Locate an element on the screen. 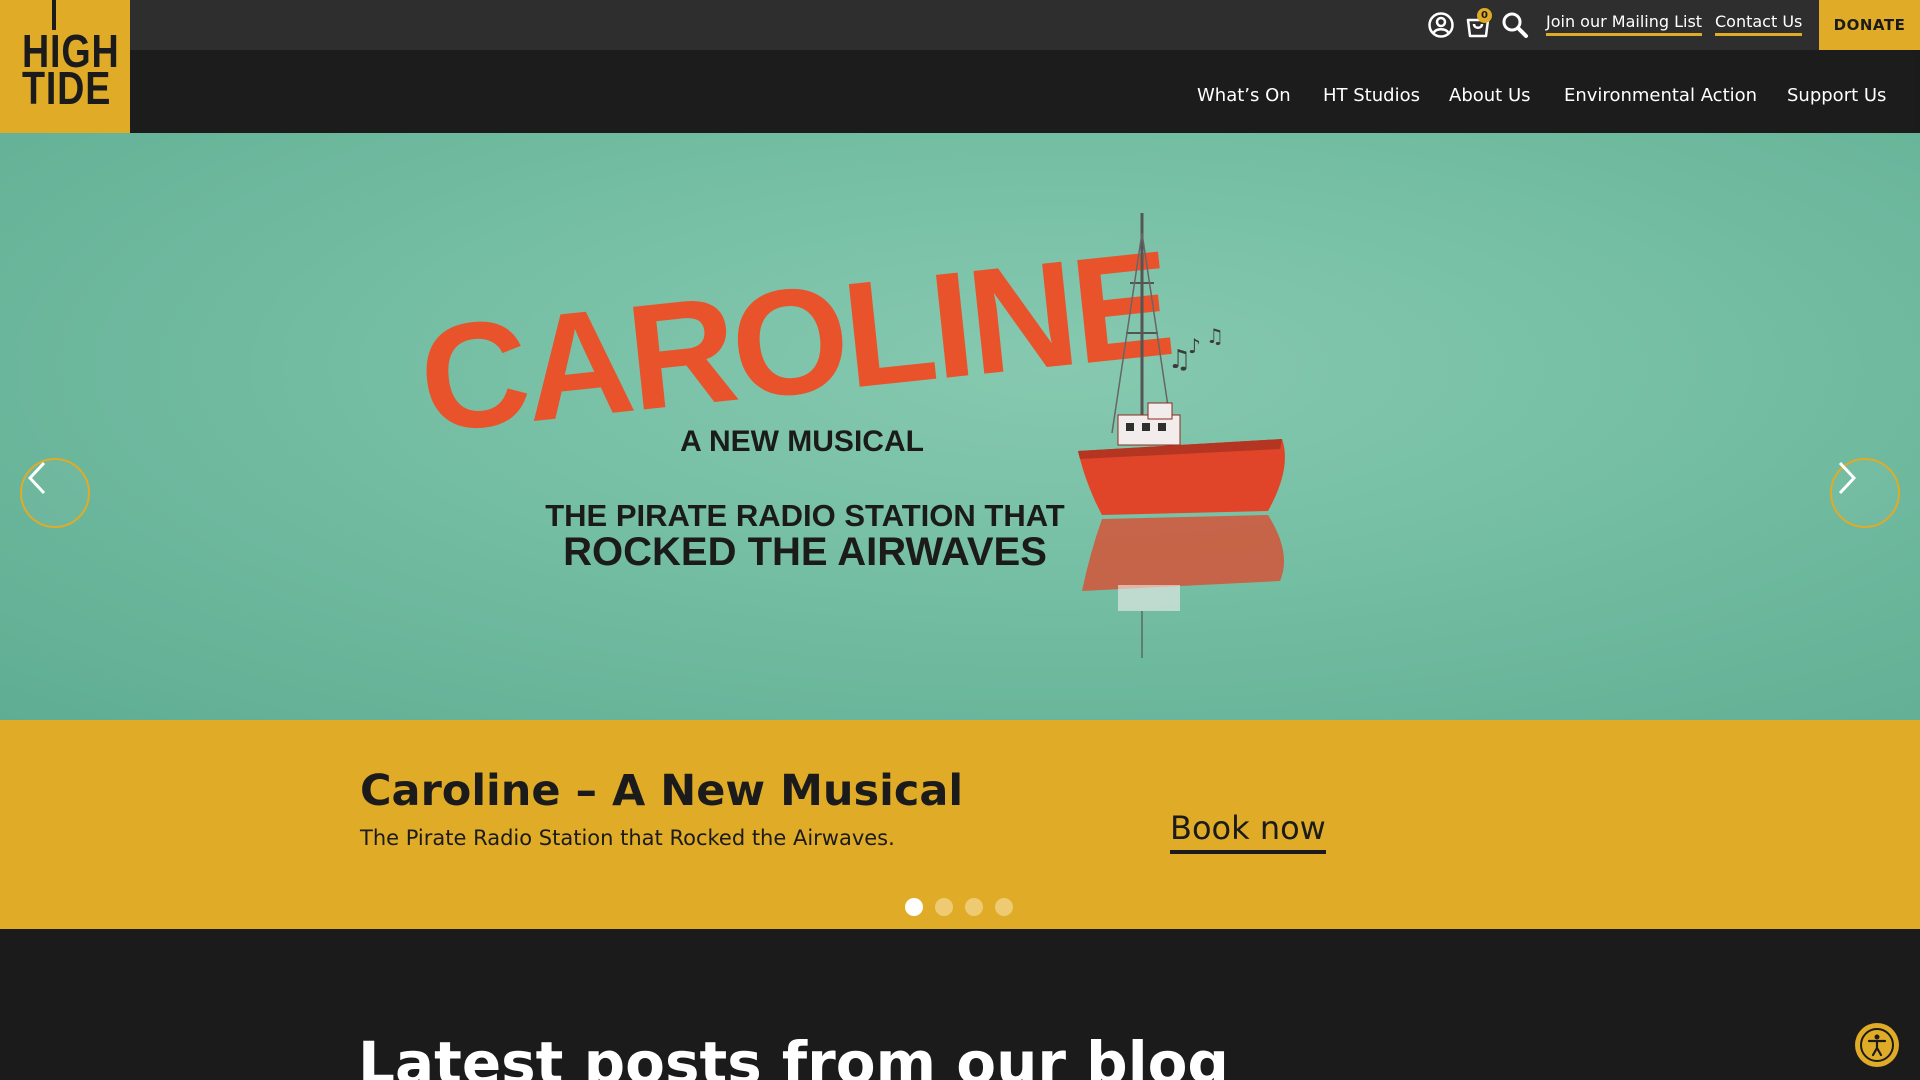 The image size is (1920, 1080). chevron-left-icon is located at coordinates (36, 478).